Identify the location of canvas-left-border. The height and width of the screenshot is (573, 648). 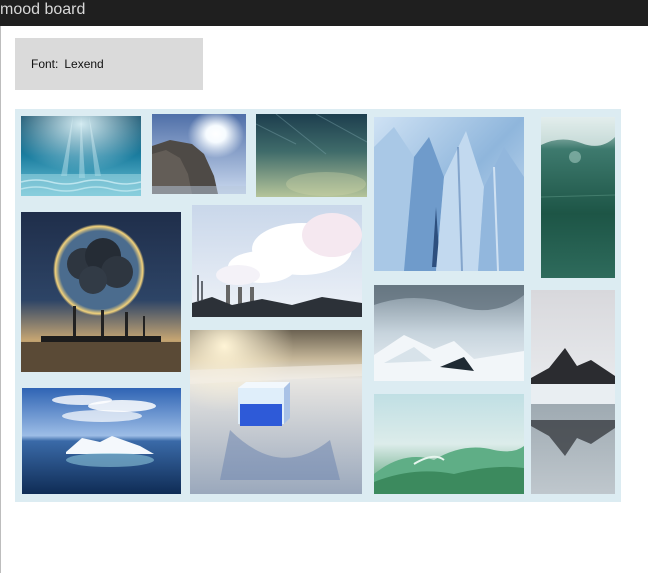
(0, 299).